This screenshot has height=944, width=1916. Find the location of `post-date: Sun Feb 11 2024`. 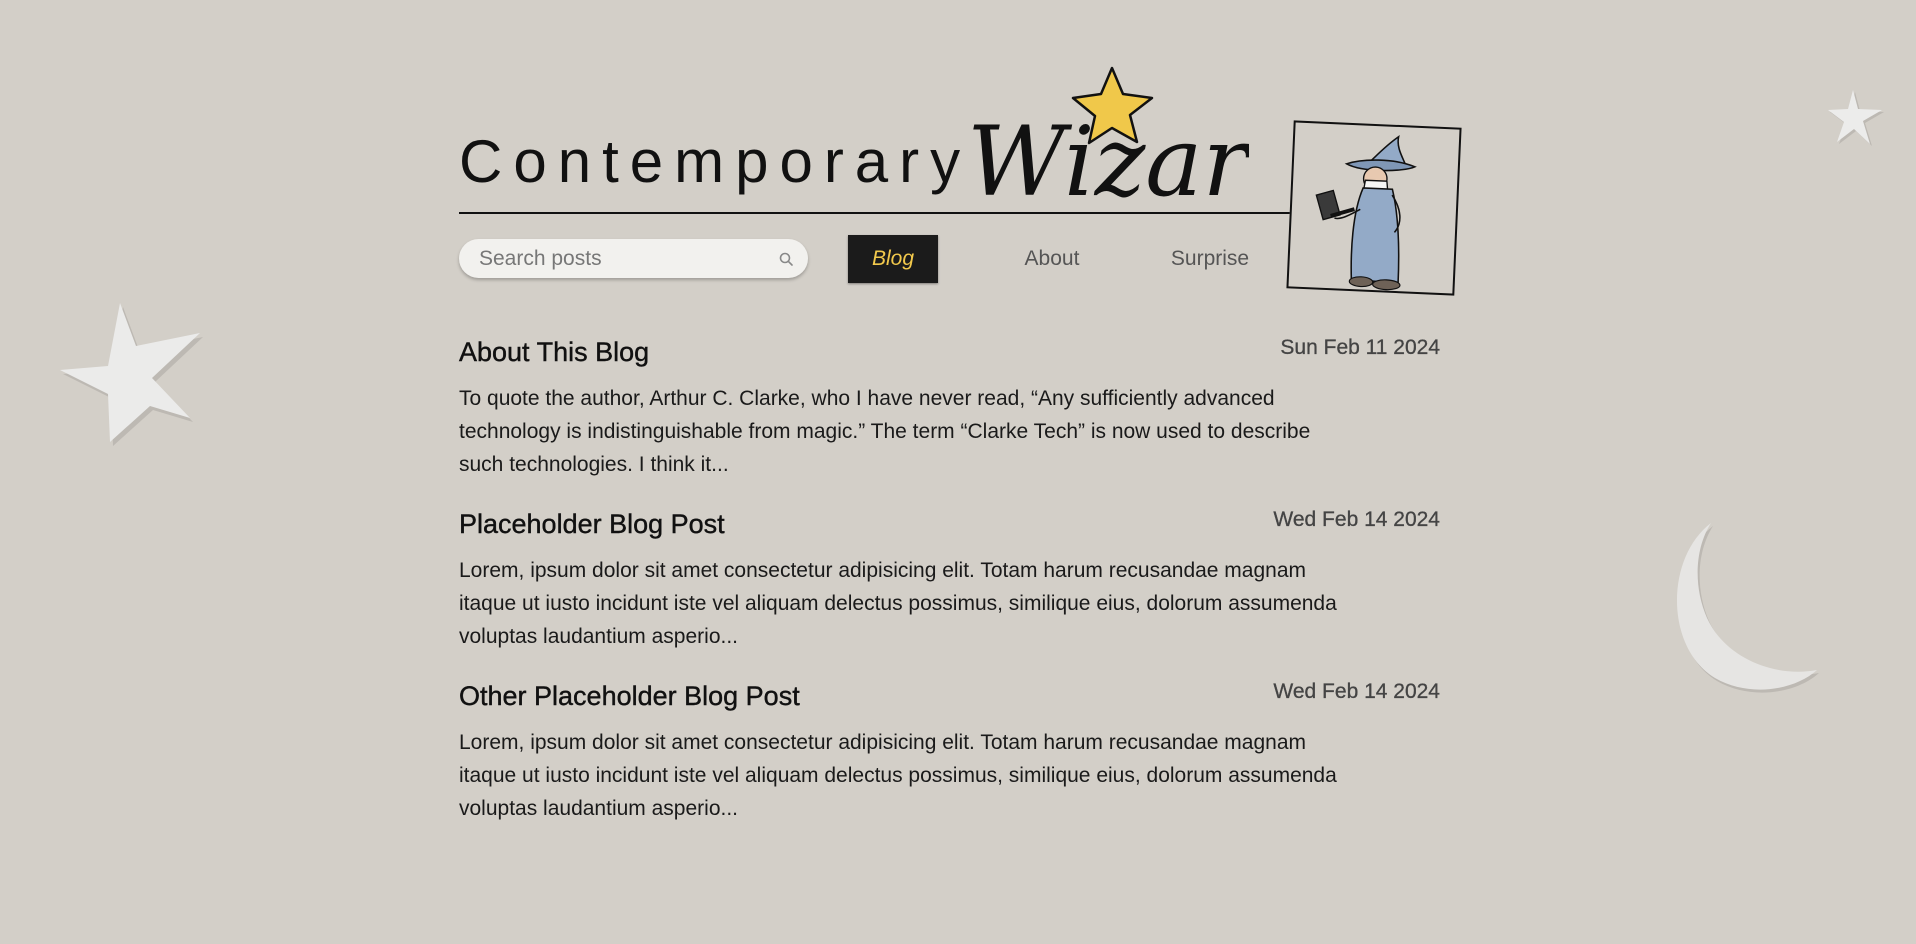

post-date: Sun Feb 11 2024 is located at coordinates (1360, 347).